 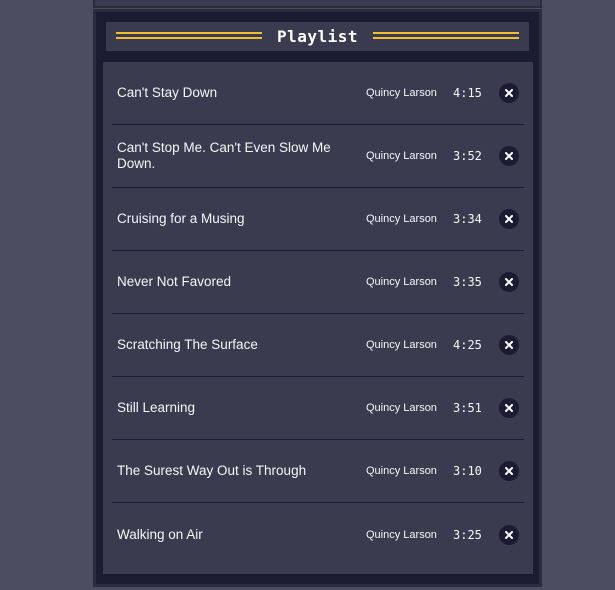 I want to click on song-duration: 3:51, so click(x=467, y=408).